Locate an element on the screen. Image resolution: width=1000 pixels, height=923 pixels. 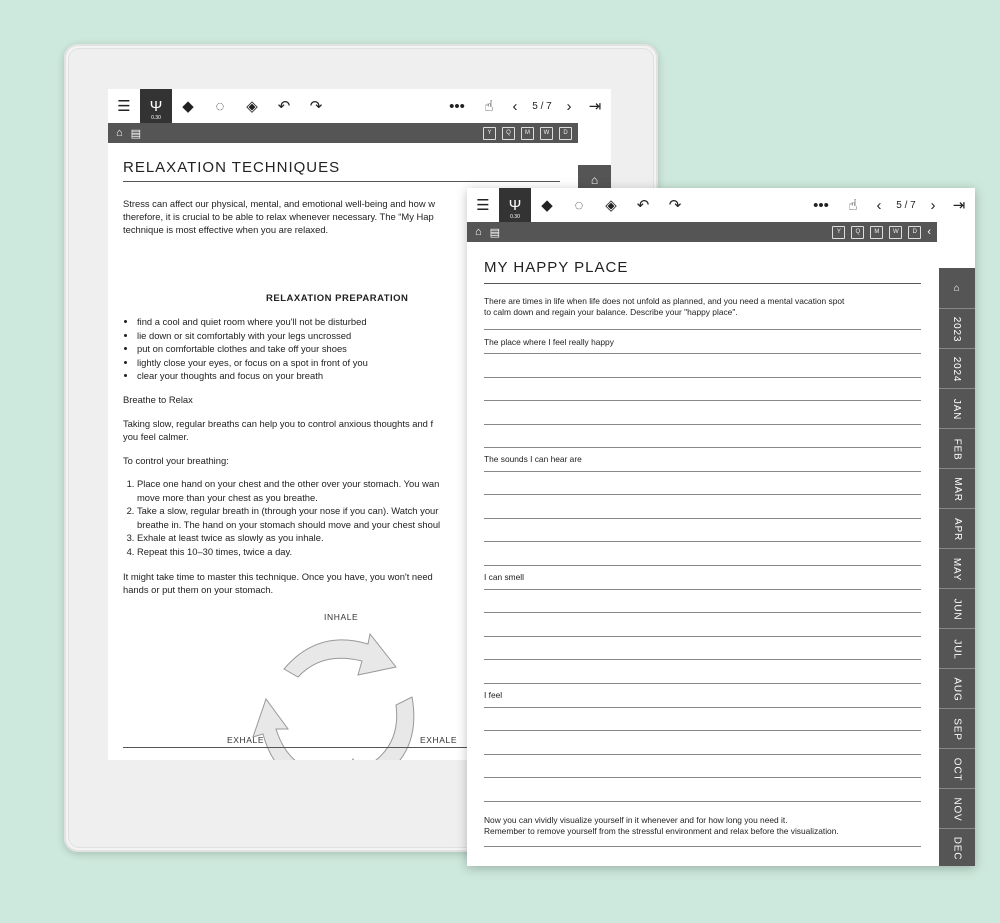
tab-dec: DEC is located at coordinates (957, 847).